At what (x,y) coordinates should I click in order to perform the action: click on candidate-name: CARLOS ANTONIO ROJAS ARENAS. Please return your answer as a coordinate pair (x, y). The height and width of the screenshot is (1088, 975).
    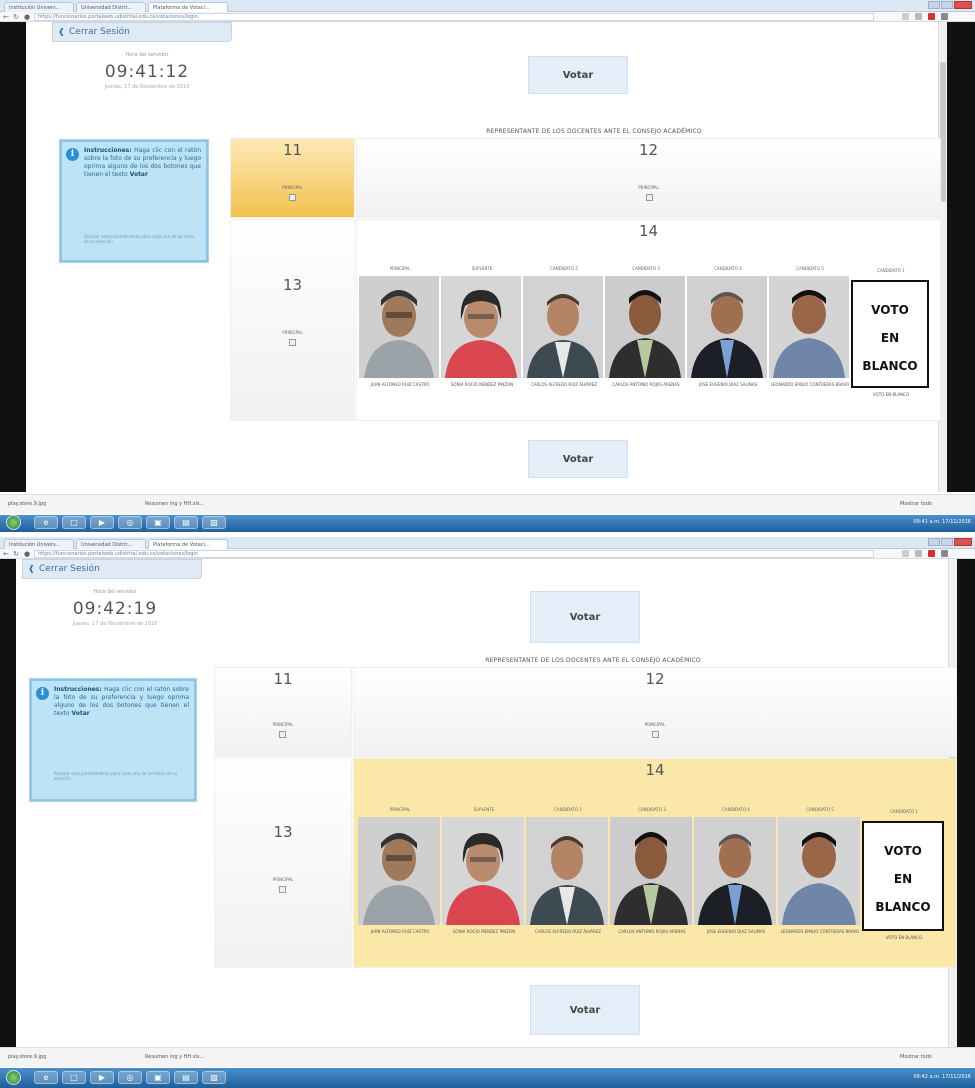
    Looking at the image, I should click on (646, 384).